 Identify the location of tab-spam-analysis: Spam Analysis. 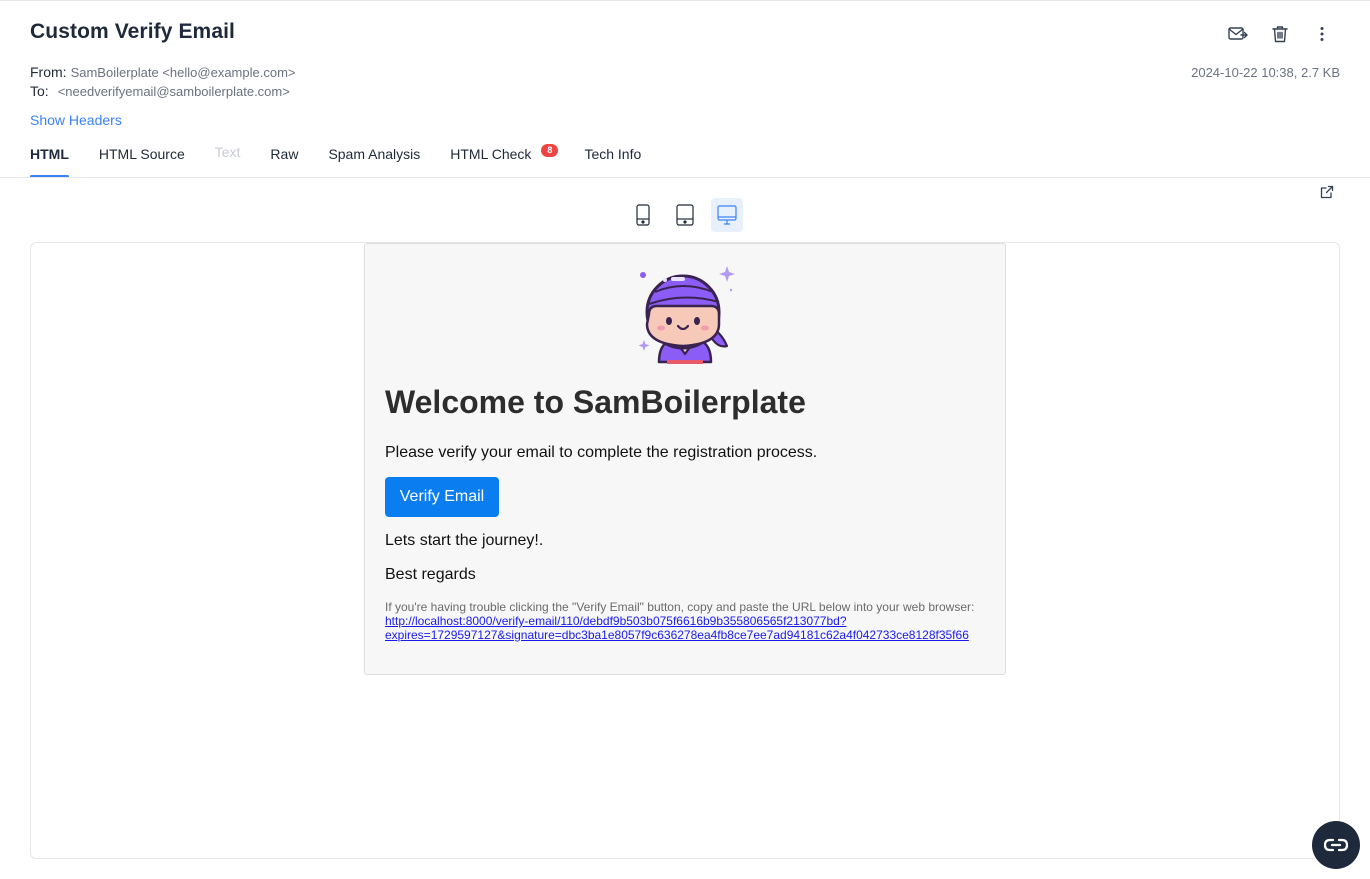
(374, 159).